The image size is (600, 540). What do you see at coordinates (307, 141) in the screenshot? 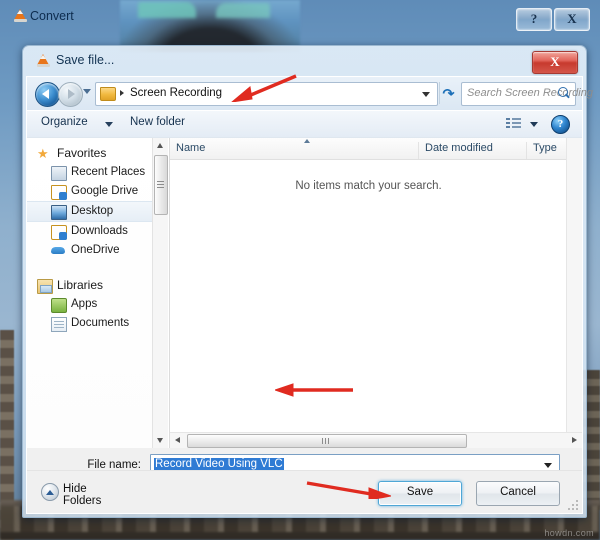
I see `sort-ascending-icon` at bounding box center [307, 141].